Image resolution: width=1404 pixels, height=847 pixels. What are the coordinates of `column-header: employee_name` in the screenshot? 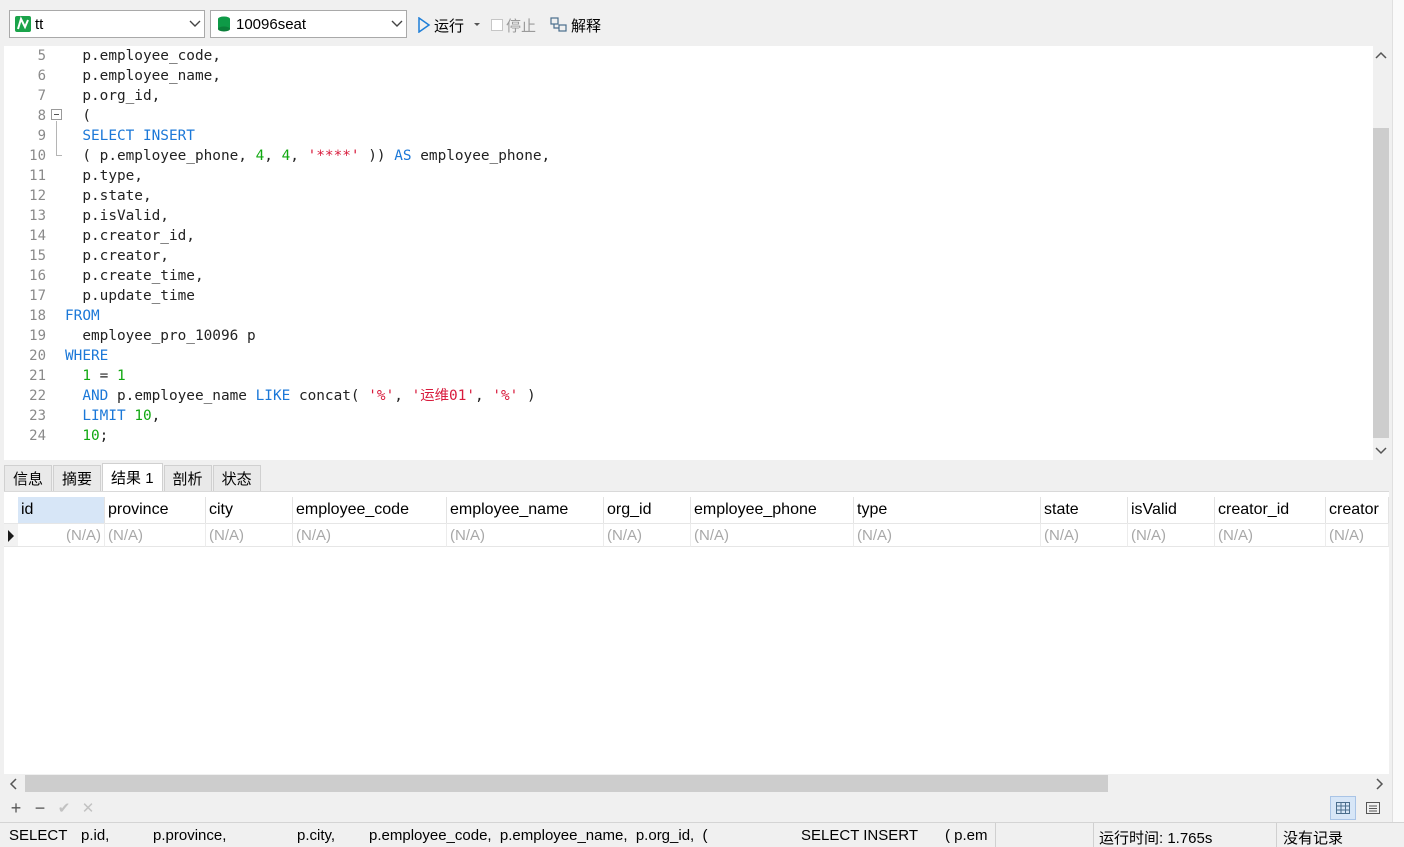 It's located at (525, 510).